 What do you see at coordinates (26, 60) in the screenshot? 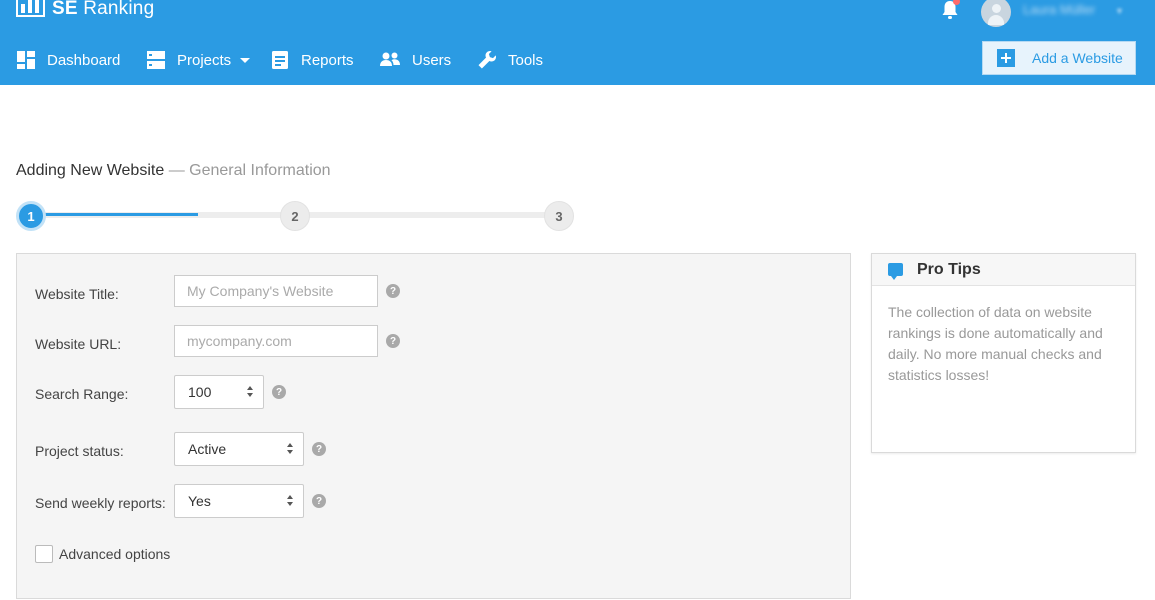
I see `dashboard-icon` at bounding box center [26, 60].